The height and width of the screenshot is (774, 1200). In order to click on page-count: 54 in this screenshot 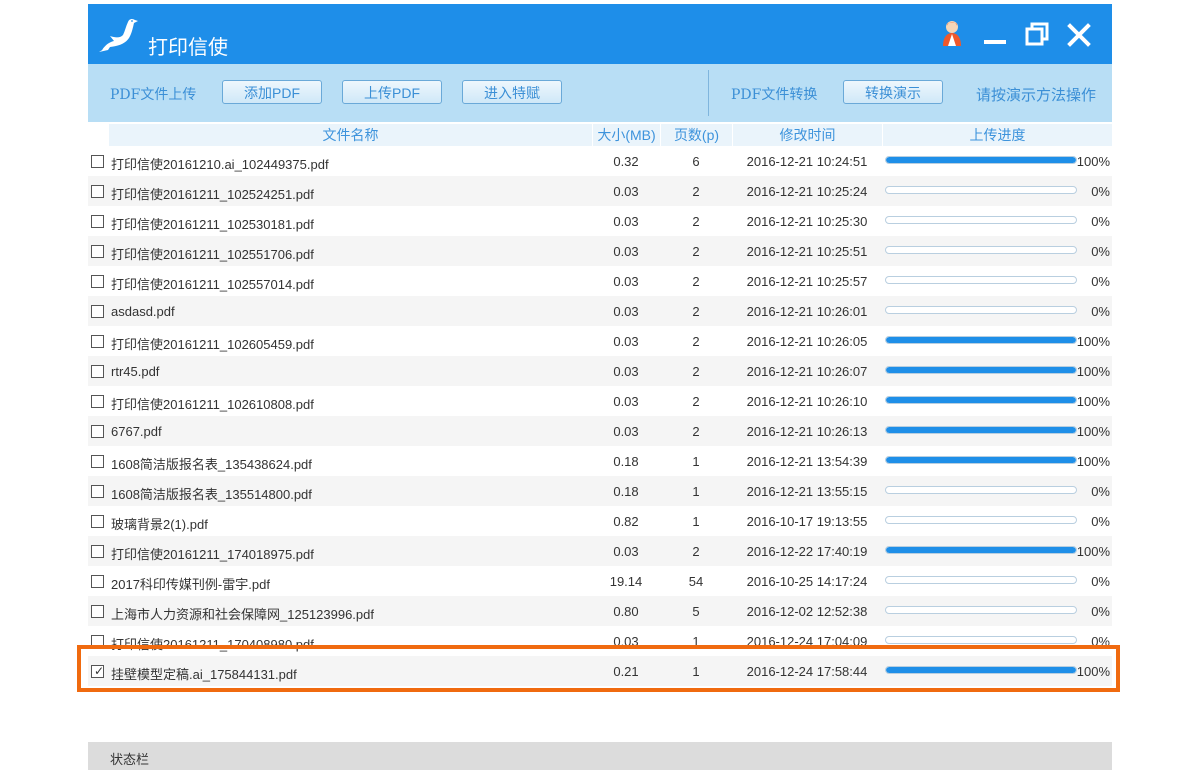, I will do `click(696, 581)`.